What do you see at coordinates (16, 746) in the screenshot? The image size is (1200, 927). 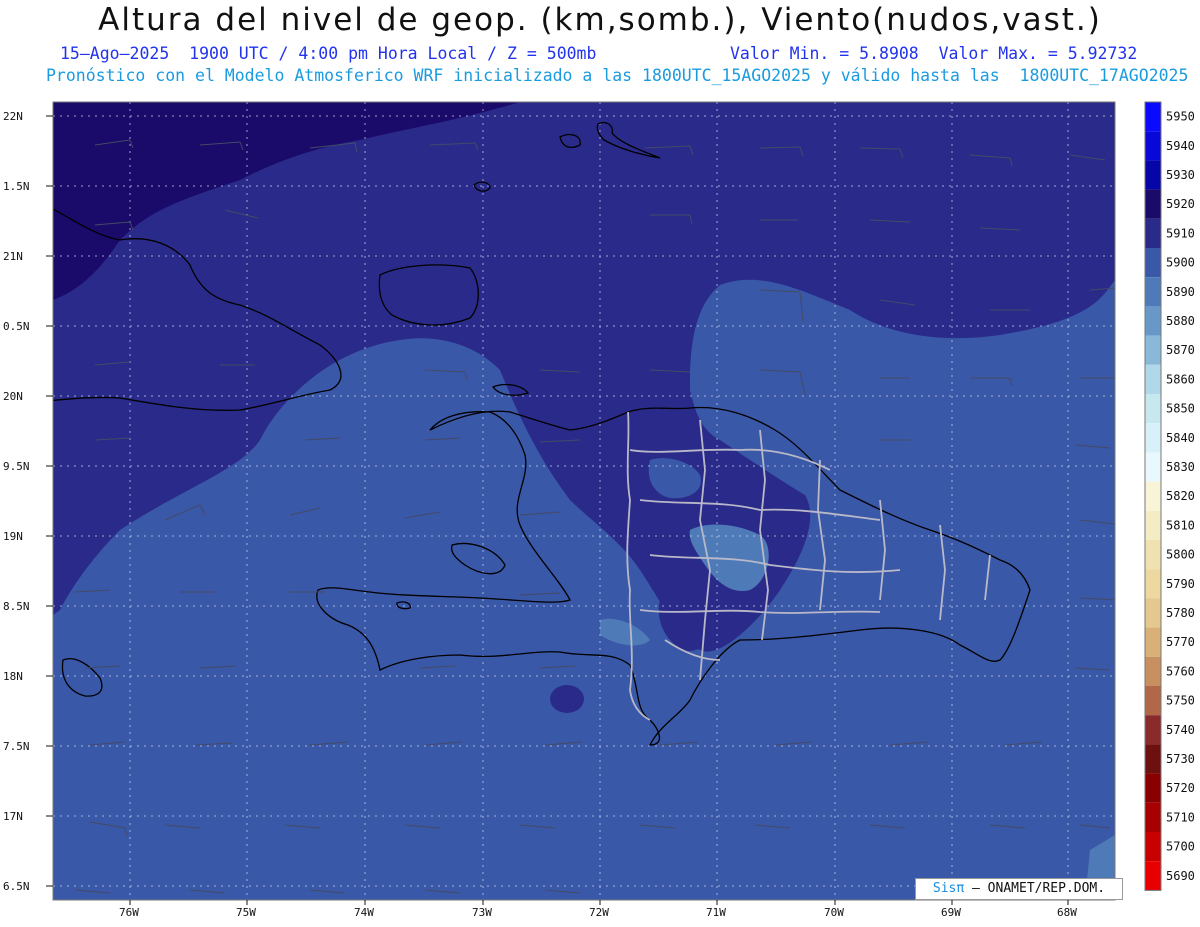 I see `lat-label: 7.5N` at bounding box center [16, 746].